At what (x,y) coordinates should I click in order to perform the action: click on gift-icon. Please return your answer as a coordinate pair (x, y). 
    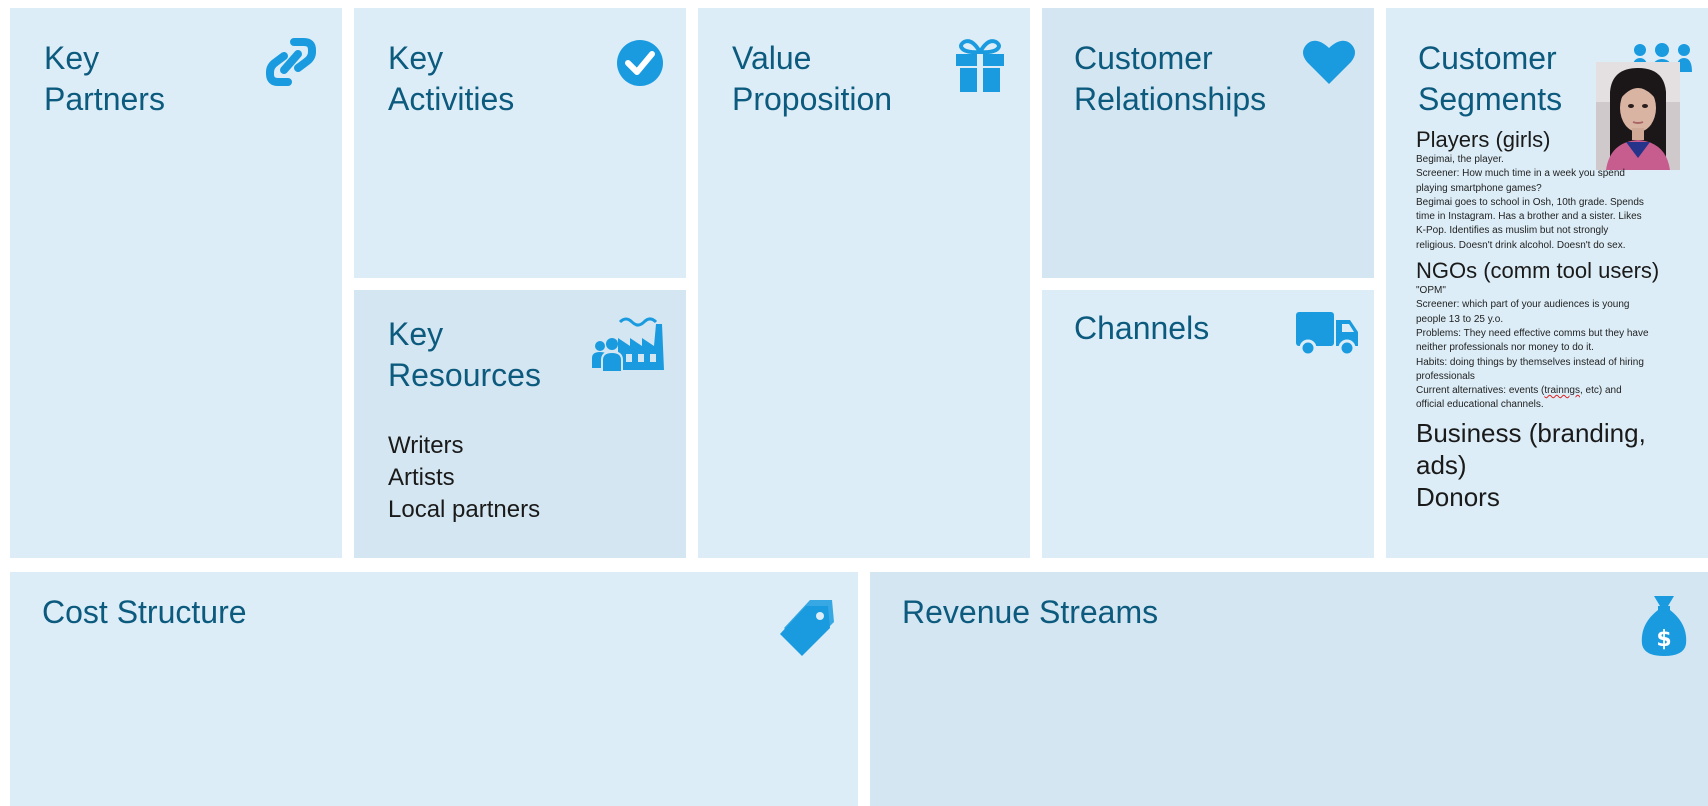
    Looking at the image, I should click on (980, 65).